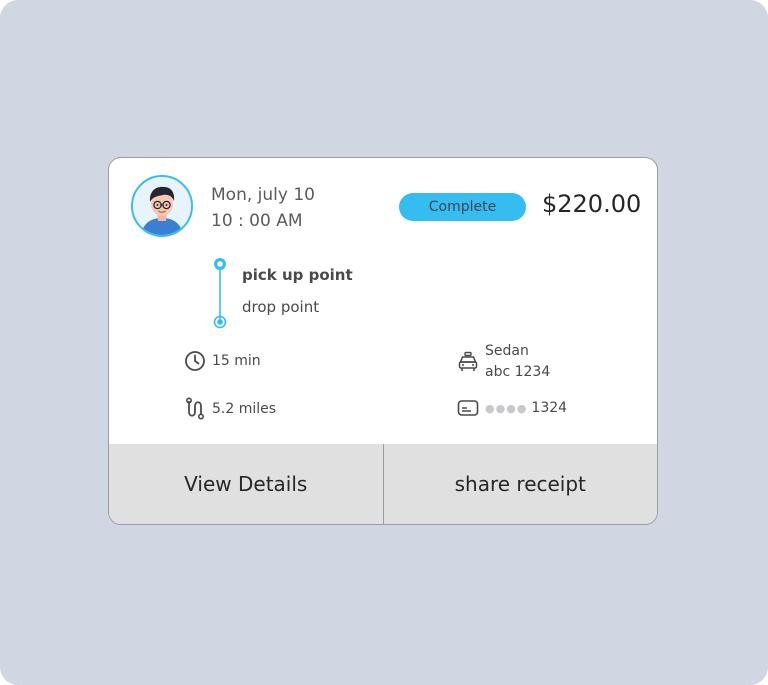 The height and width of the screenshot is (685, 768). I want to click on credit-card-icon, so click(468, 408).